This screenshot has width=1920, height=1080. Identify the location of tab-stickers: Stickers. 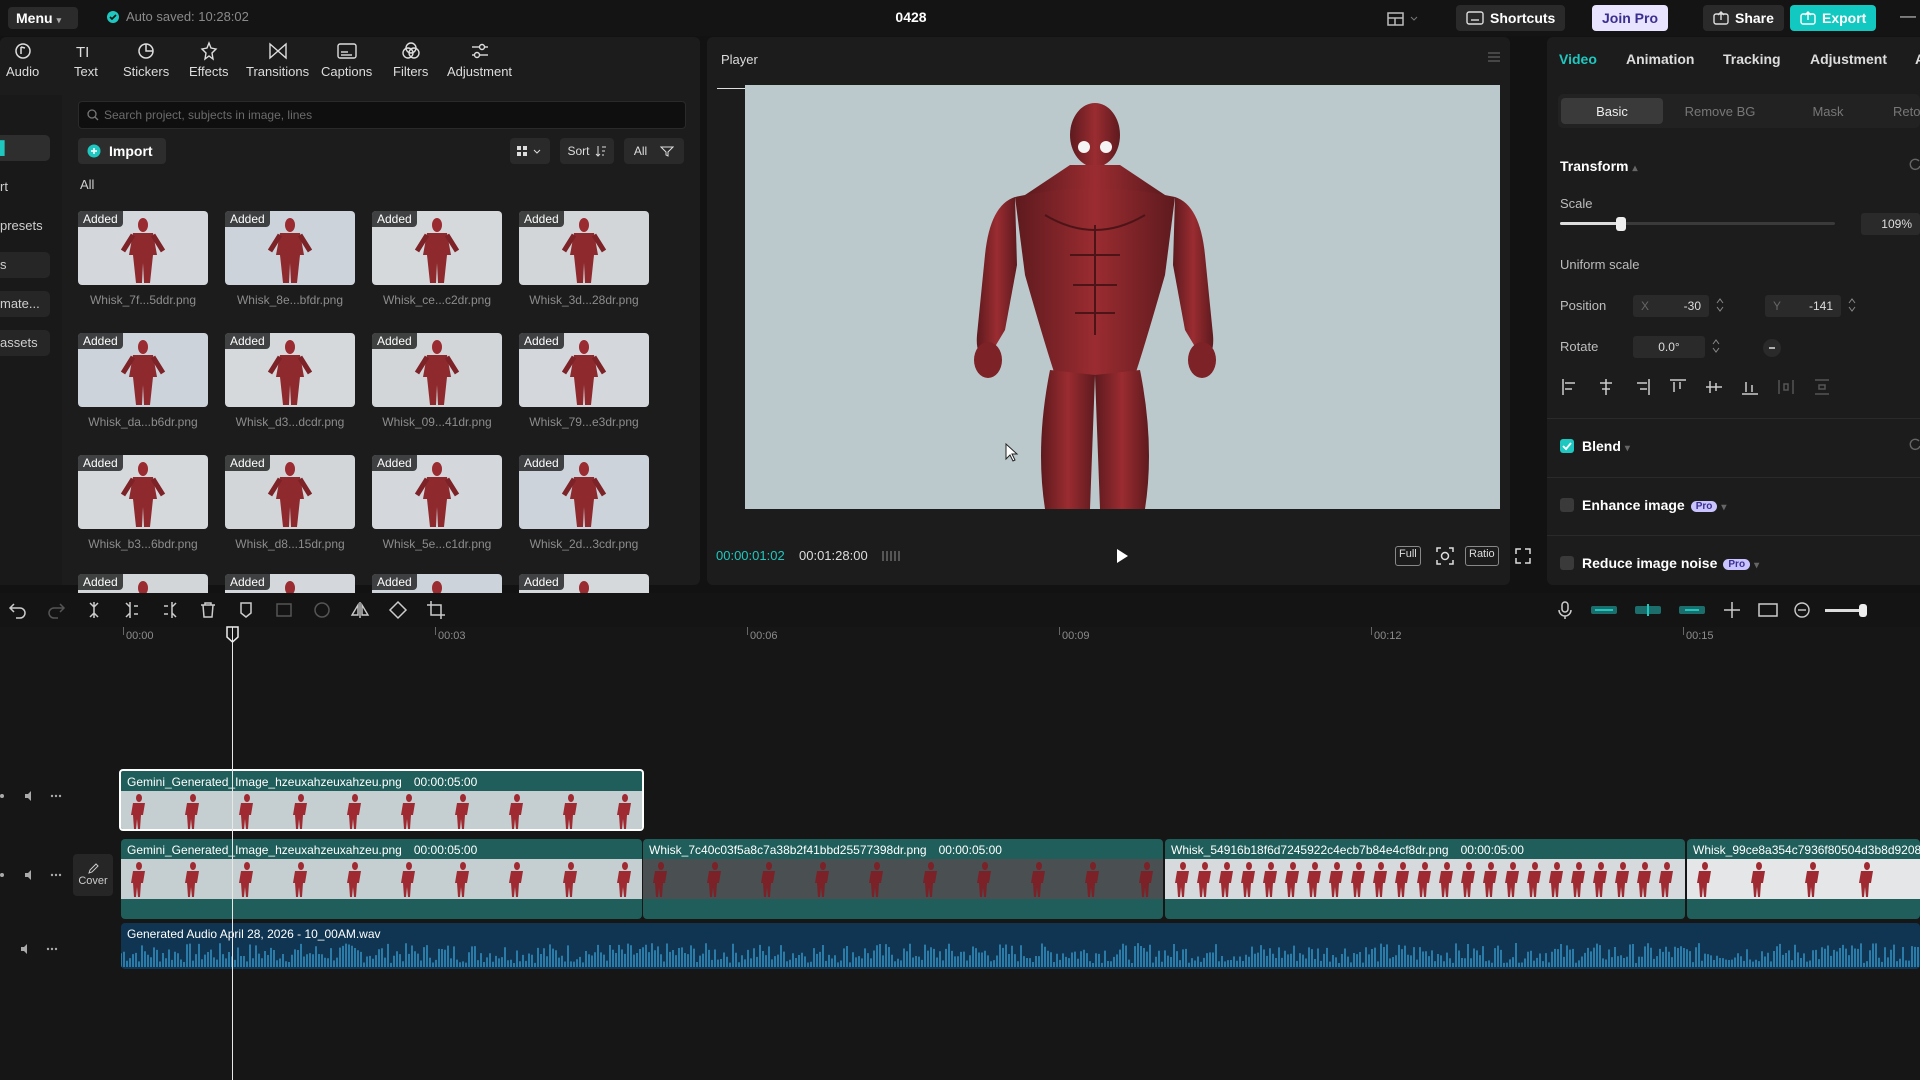
(146, 60).